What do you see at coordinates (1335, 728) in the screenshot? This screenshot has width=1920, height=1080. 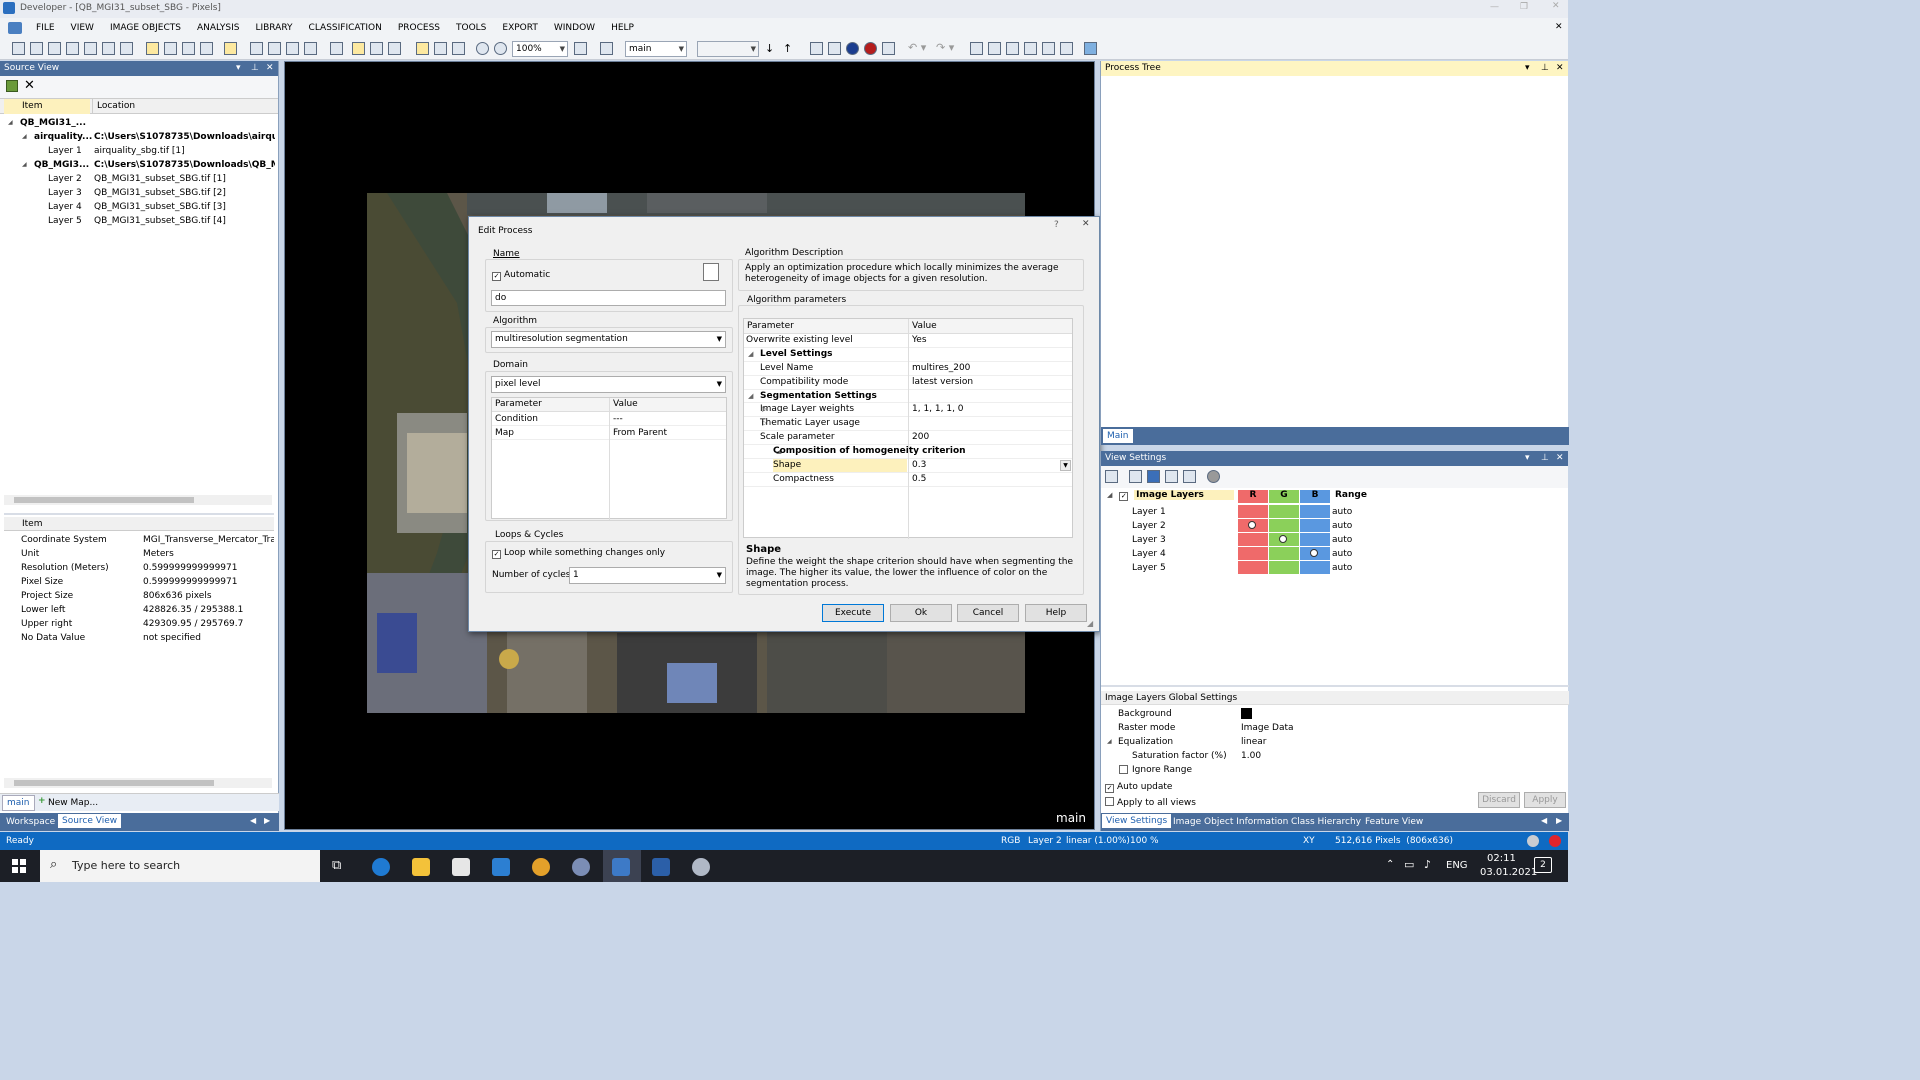 I see `global-setting-row: Raster mode Image Data` at bounding box center [1335, 728].